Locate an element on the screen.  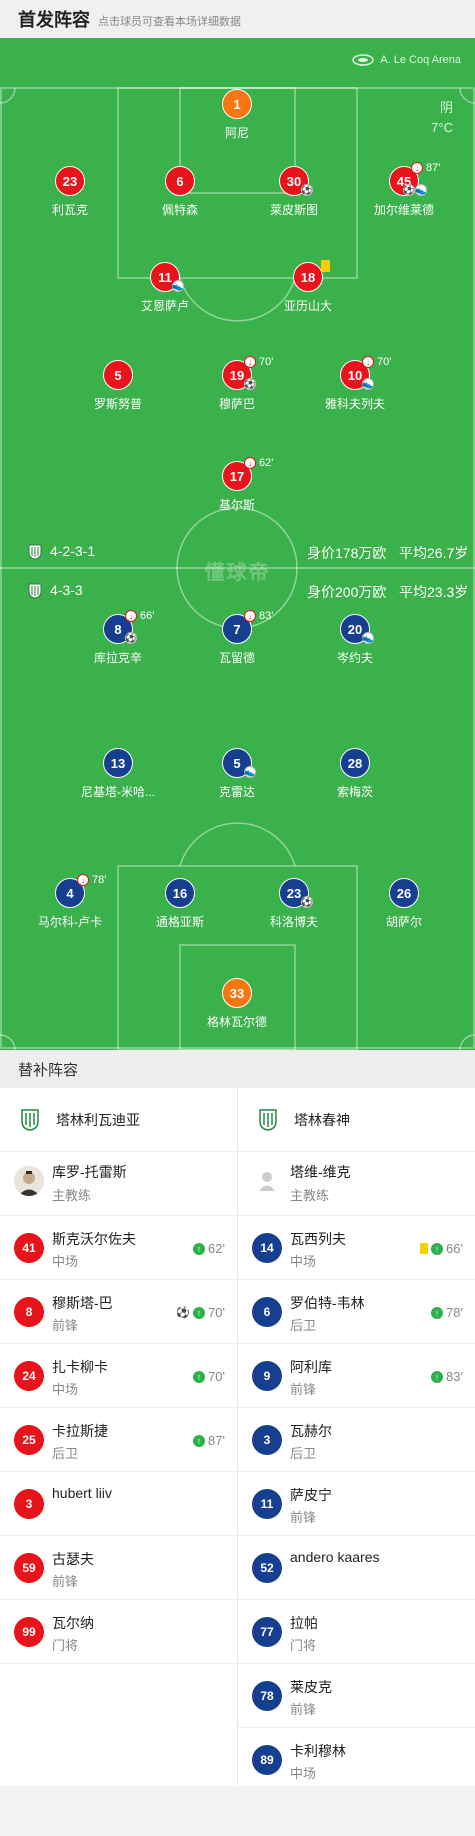
home-formation: 4-2-3-1 is located at coordinates (73, 551).